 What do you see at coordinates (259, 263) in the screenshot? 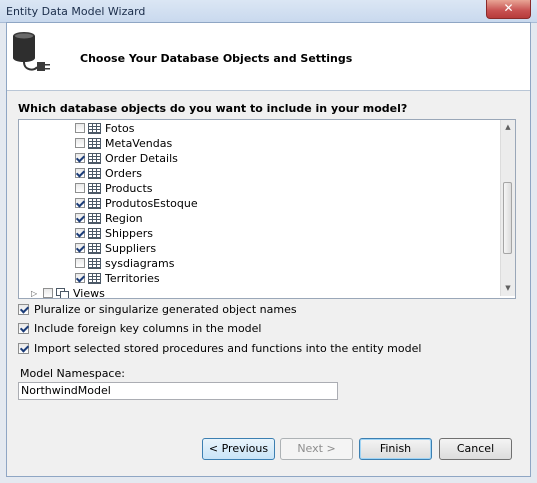
I see `tree-item-sysdiagrams: sysdiagrams` at bounding box center [259, 263].